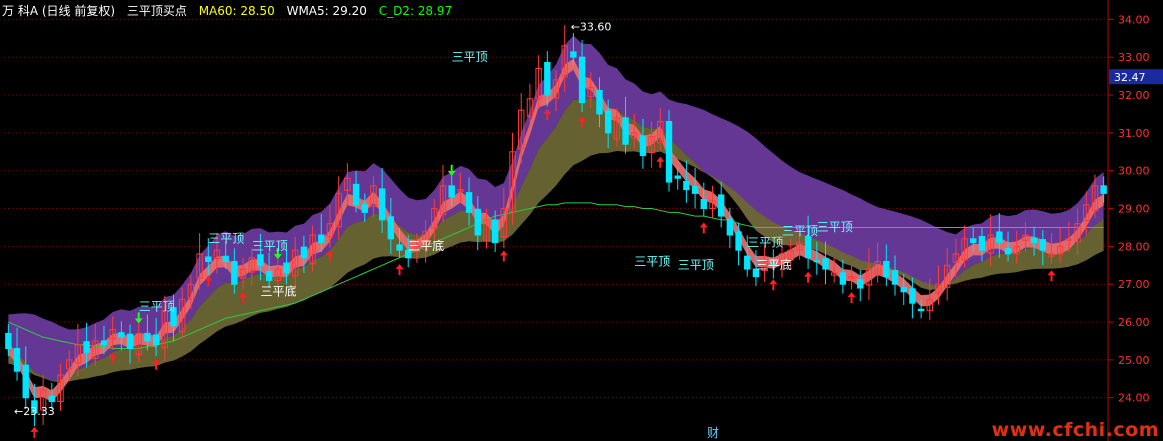 The image size is (1163, 441). Describe the element at coordinates (1134, 284) in the screenshot. I see `y-tick-label: 27.00` at that location.